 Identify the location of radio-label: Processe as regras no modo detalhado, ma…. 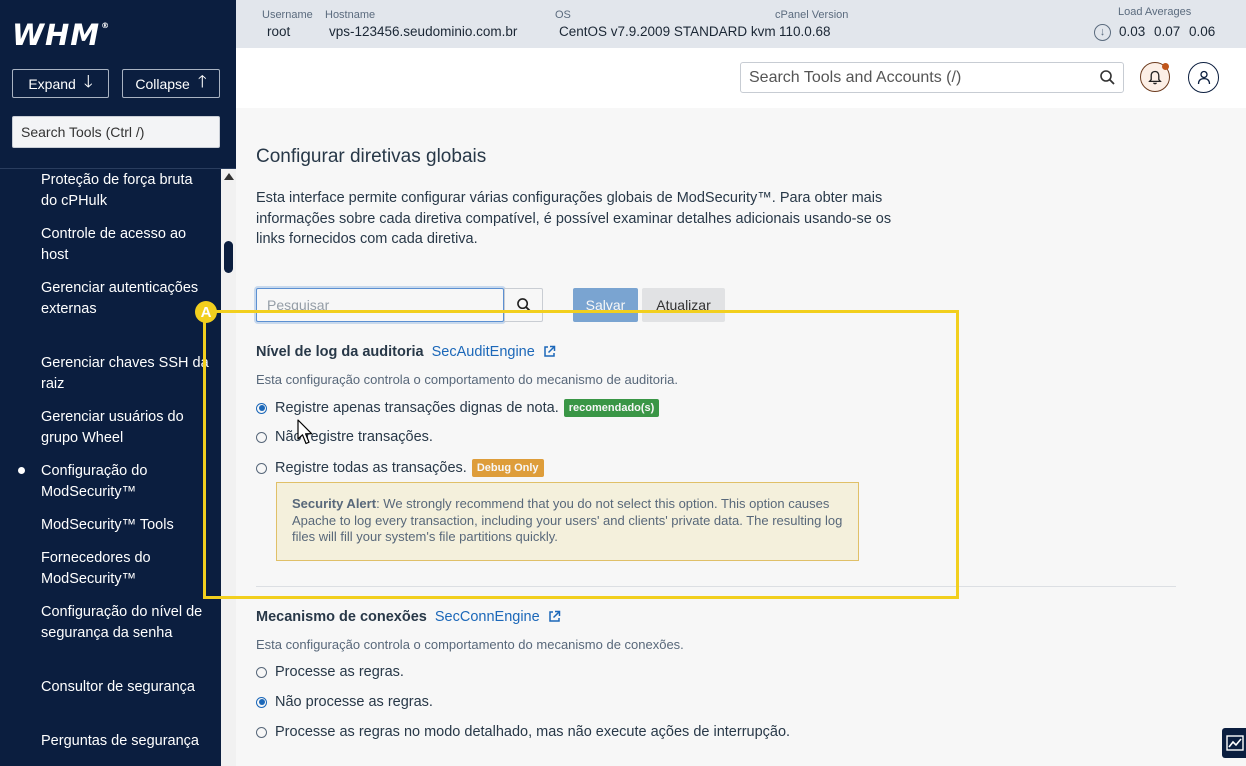
(533, 732).